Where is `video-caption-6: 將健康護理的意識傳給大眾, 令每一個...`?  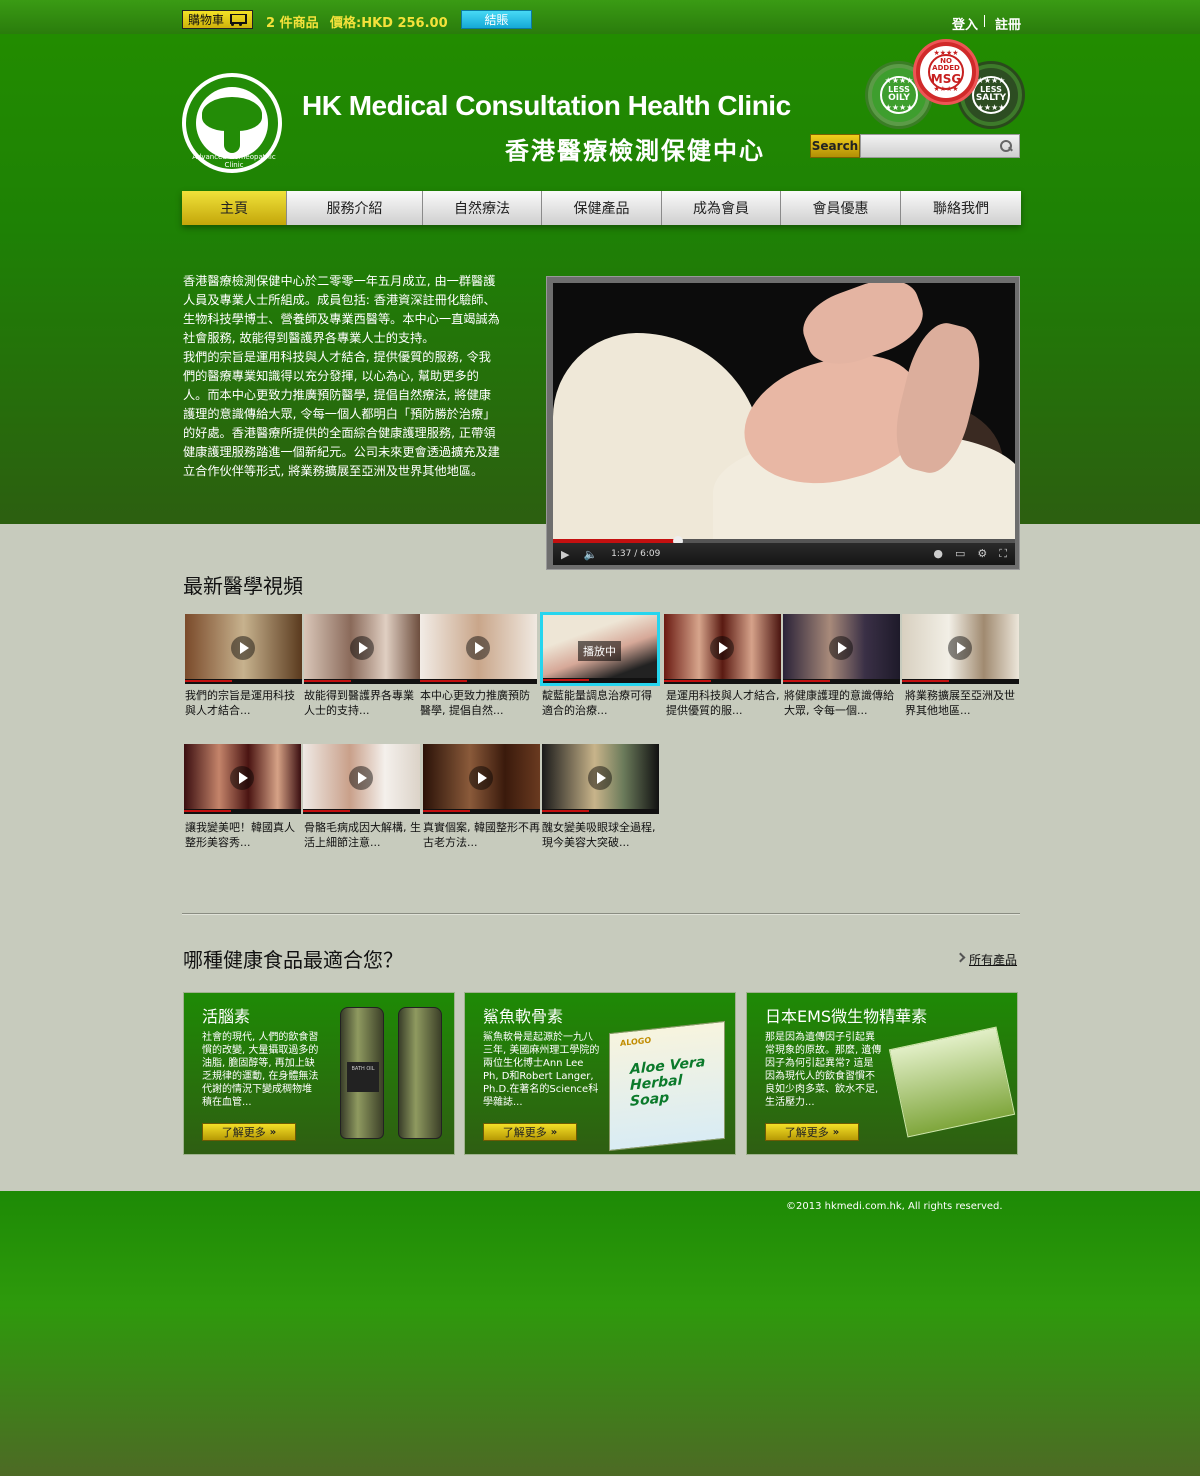
video-caption-6: 將健康護理的意識傳給大眾, 令每一個... is located at coordinates (844, 703).